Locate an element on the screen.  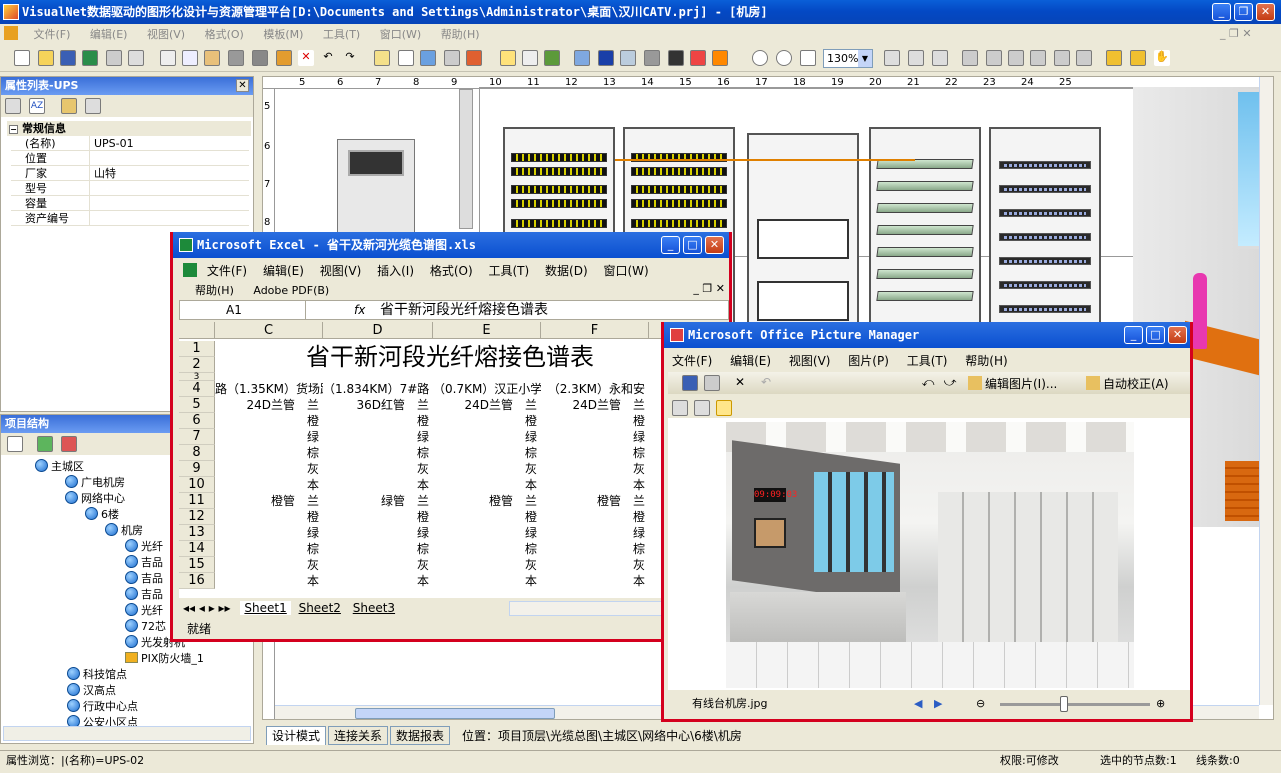
menu-template: 模板(M) is located at coordinates (283, 35).